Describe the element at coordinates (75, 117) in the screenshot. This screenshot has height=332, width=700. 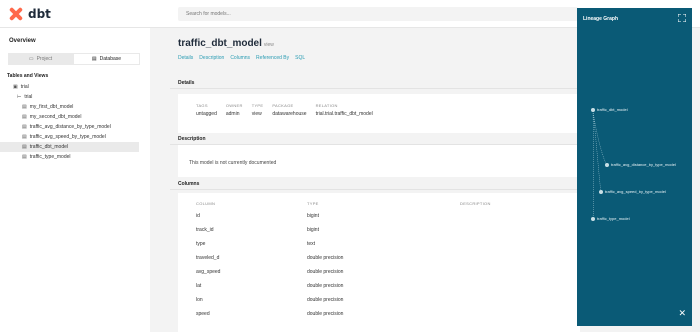
I see `tree-item-model: ▤ my_second_dbt_model` at that location.